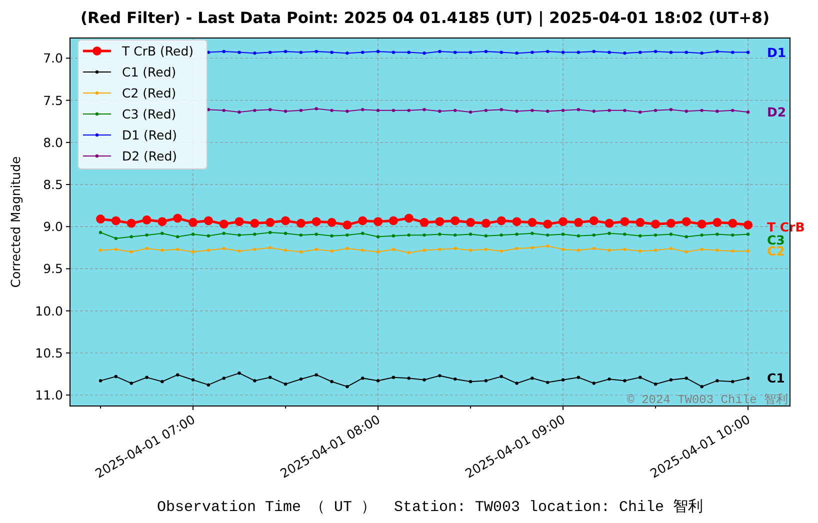 This screenshot has width=818, height=523. What do you see at coordinates (53, 100) in the screenshot?
I see `y-tick-label: 7.5` at bounding box center [53, 100].